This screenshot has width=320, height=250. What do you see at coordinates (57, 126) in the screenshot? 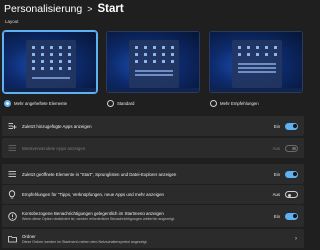
I see `setting-label: Zuletzt hinzugefügte Apps anzeigen` at bounding box center [57, 126].